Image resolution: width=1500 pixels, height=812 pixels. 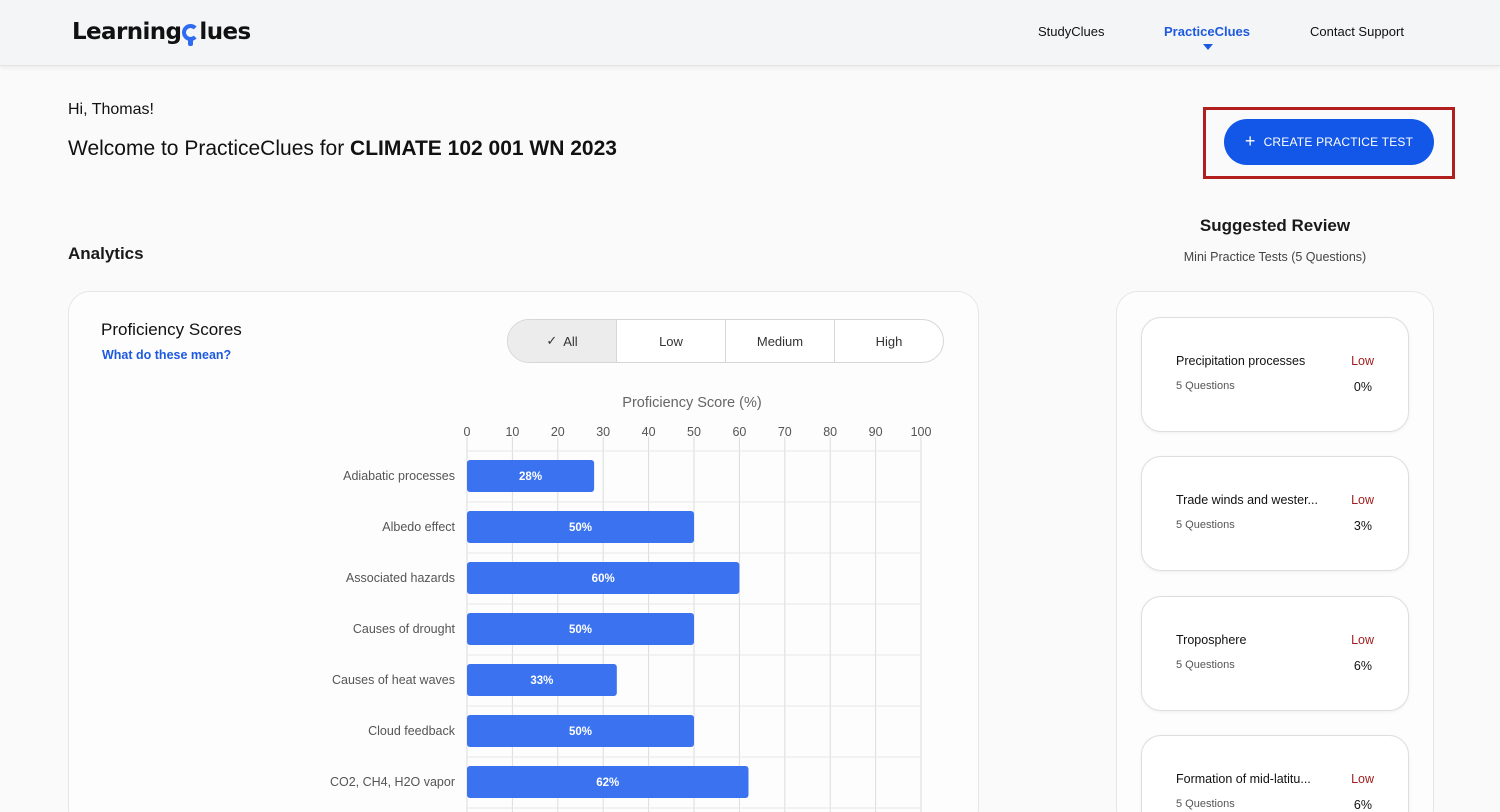 I want to click on analytics-heading: Analytics, so click(x=106, y=253).